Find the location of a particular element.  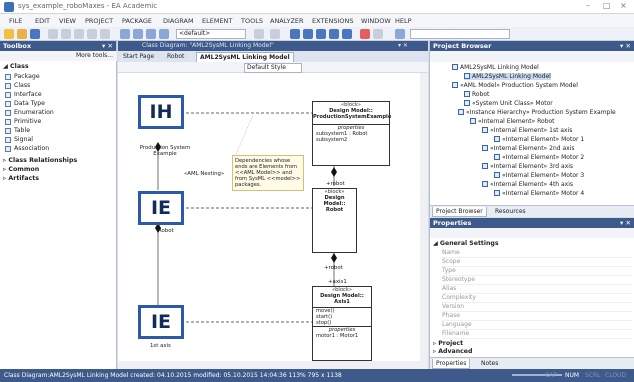

toolbox-item-interface: Interface is located at coordinates (23, 94).